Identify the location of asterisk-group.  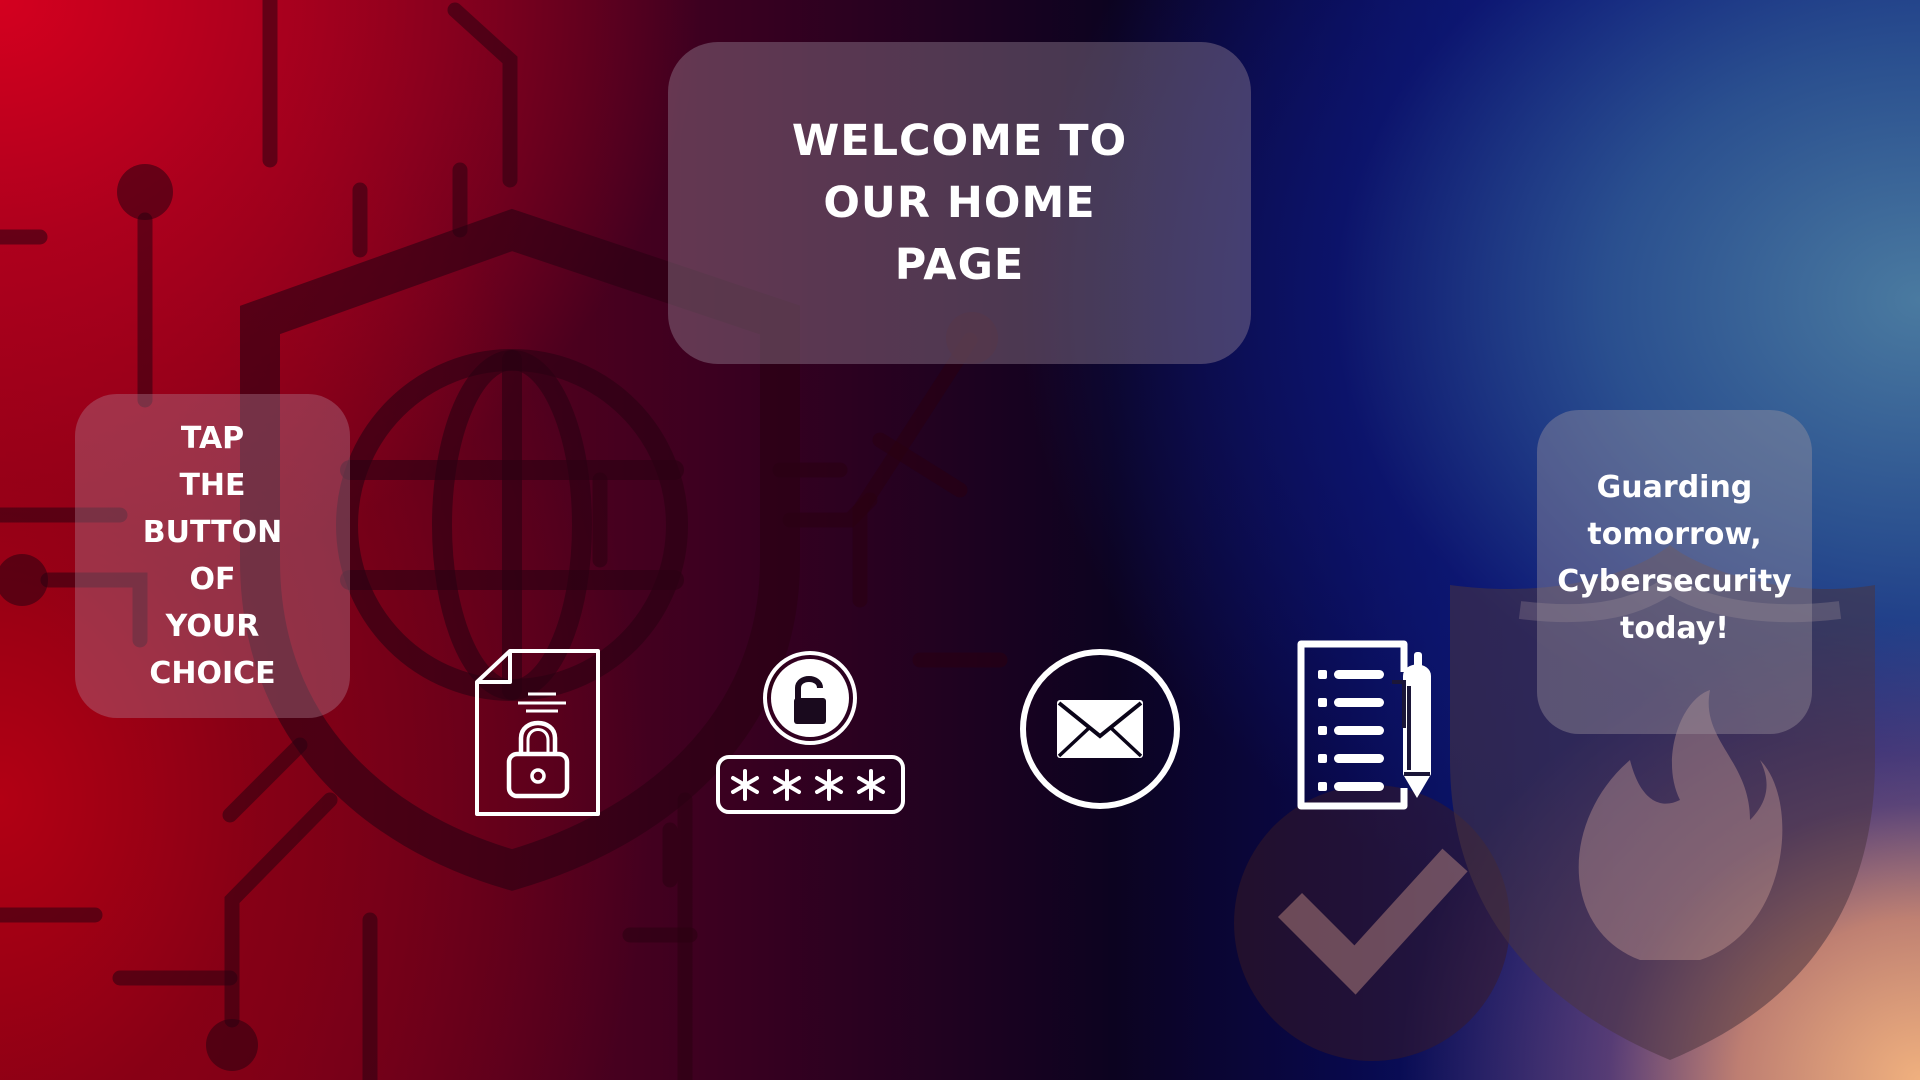
(808, 785).